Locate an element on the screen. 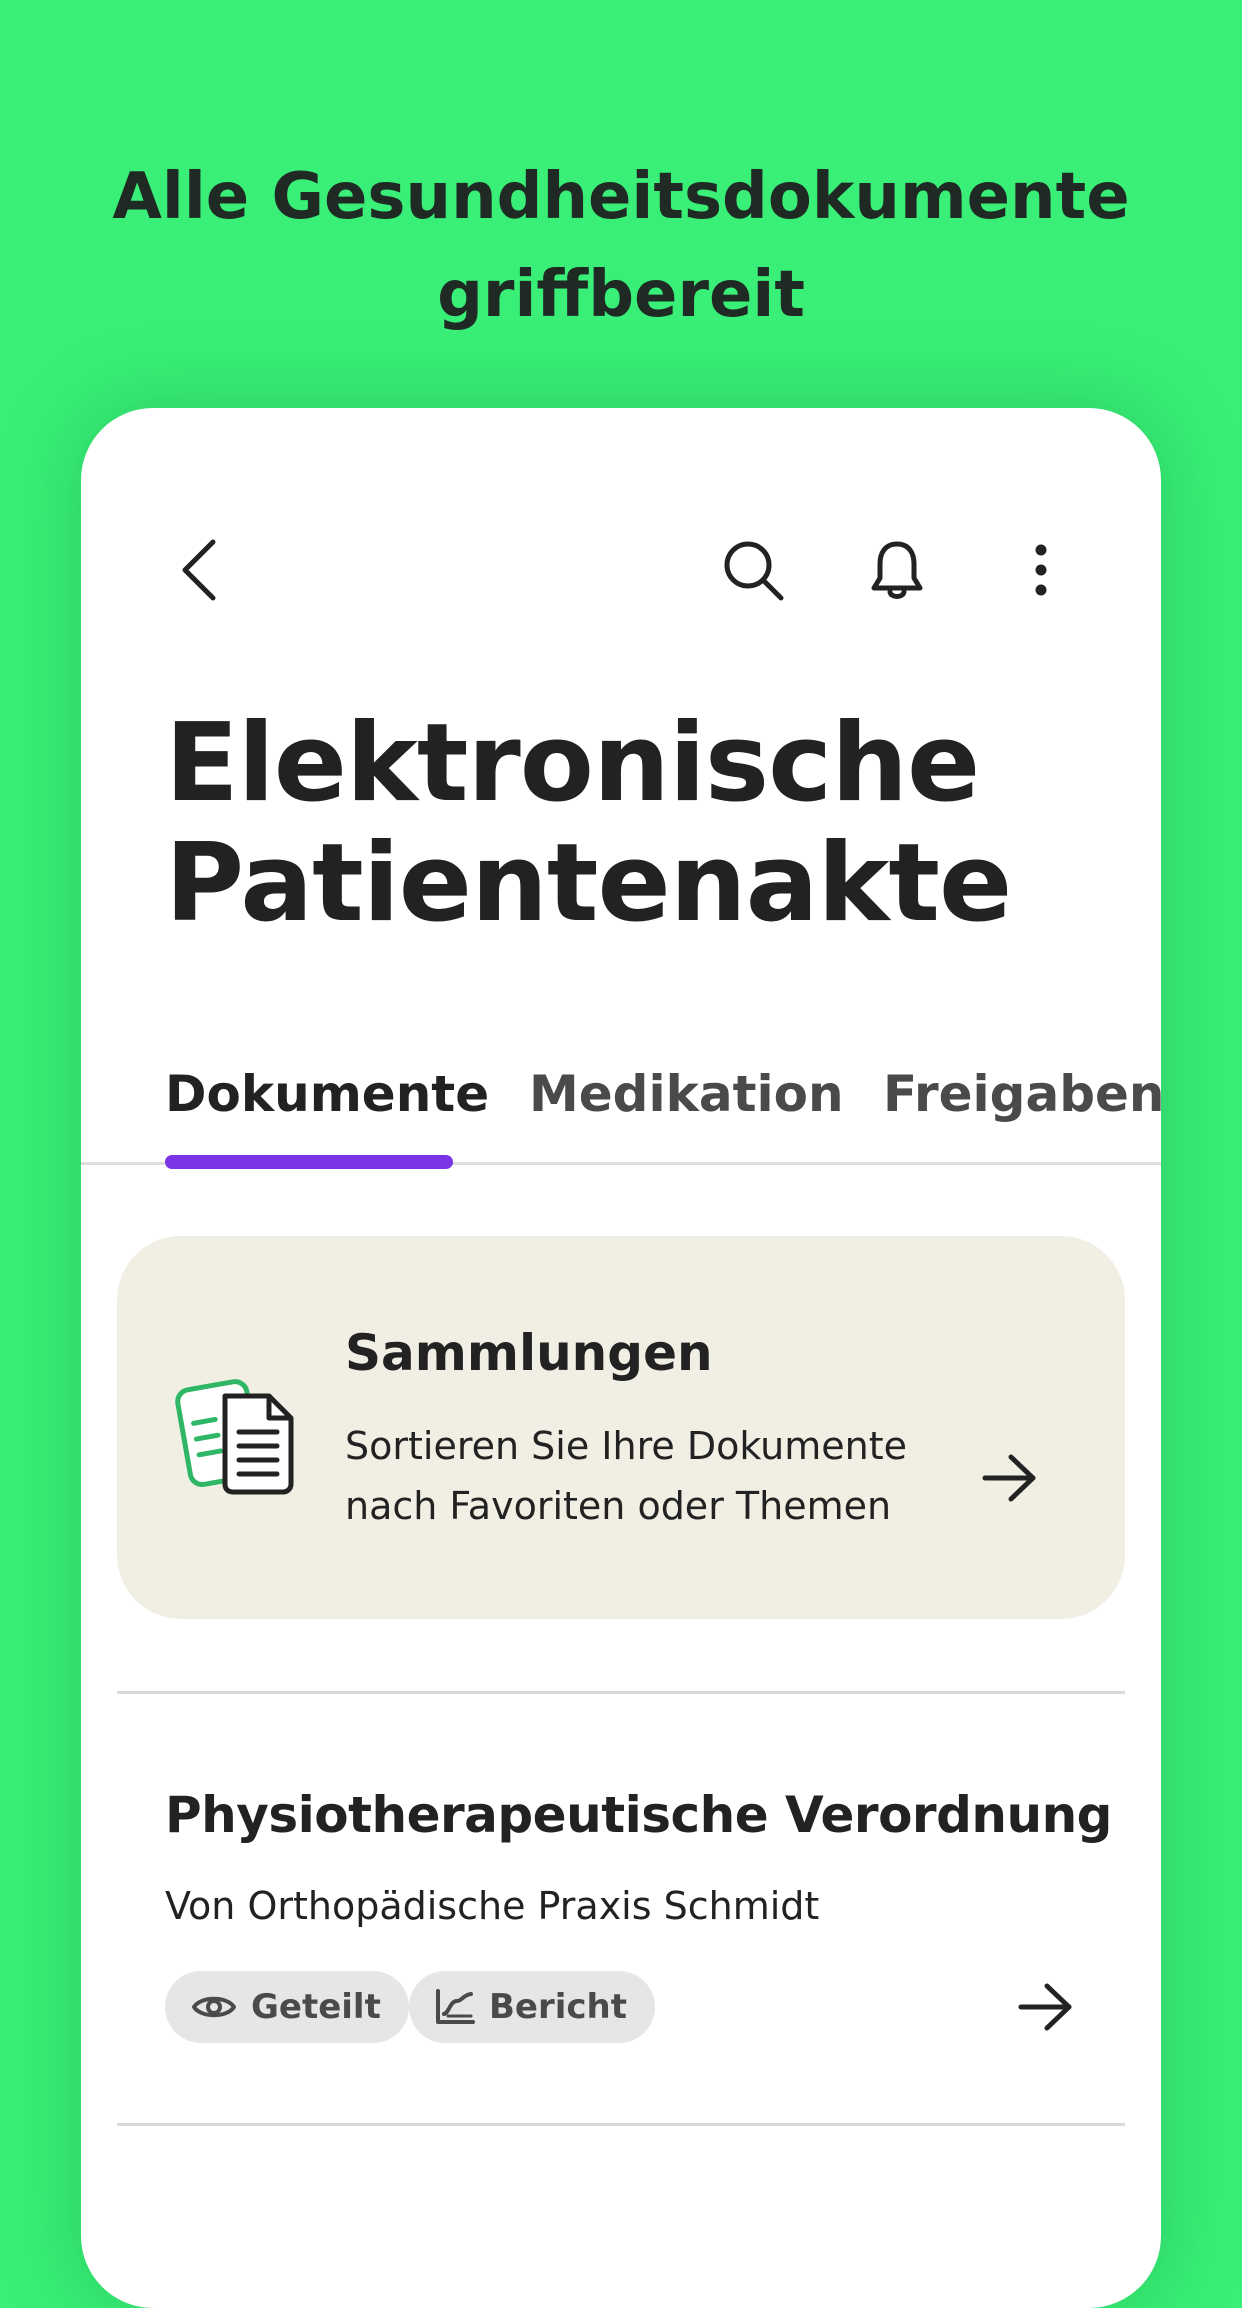 Image resolution: width=1242 pixels, height=2308 pixels. document-title: Physiotherapeutische Verordnung is located at coordinates (638, 1815).